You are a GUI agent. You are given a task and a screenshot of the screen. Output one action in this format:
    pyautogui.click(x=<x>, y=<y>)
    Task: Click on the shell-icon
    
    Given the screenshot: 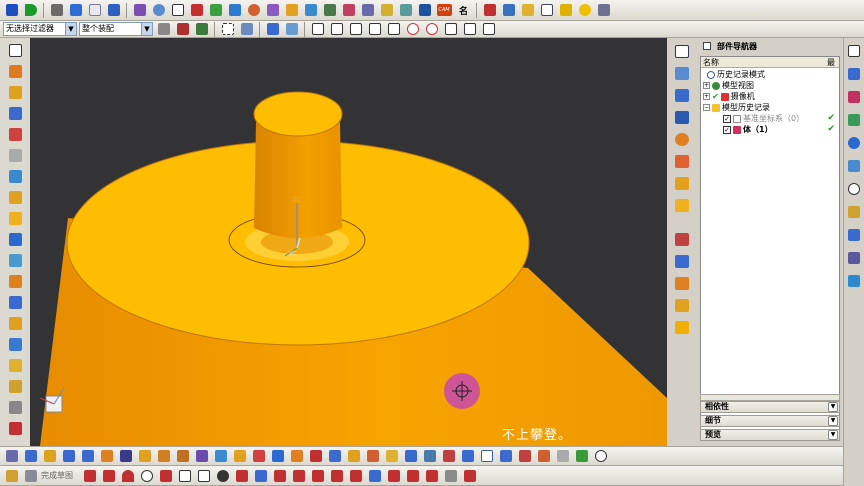 What is the action you would take?
    pyautogui.click(x=386, y=10)
    